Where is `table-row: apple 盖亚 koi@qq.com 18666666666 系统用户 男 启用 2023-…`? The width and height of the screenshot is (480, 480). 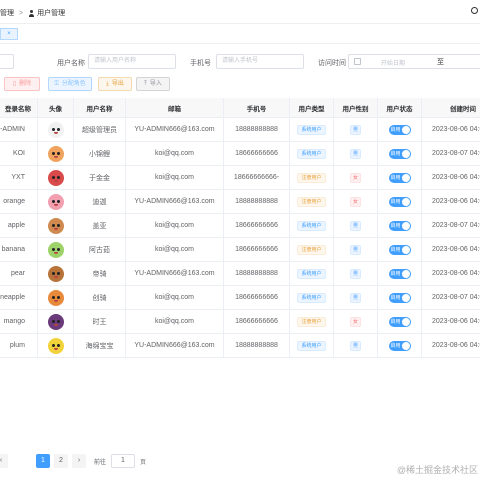 table-row: apple 盖亚 koi@qq.com 18666666666 系统用户 男 启用 2023-… is located at coordinates (240, 226).